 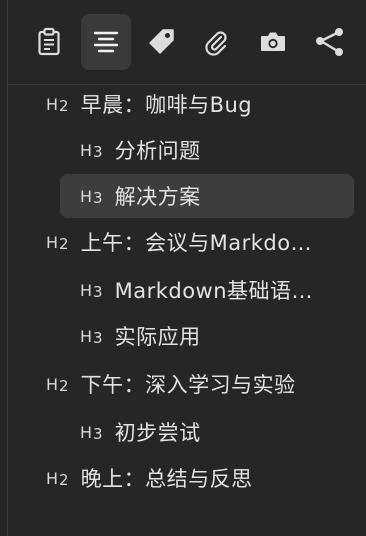 I want to click on outline-list-icon, so click(x=106, y=42).